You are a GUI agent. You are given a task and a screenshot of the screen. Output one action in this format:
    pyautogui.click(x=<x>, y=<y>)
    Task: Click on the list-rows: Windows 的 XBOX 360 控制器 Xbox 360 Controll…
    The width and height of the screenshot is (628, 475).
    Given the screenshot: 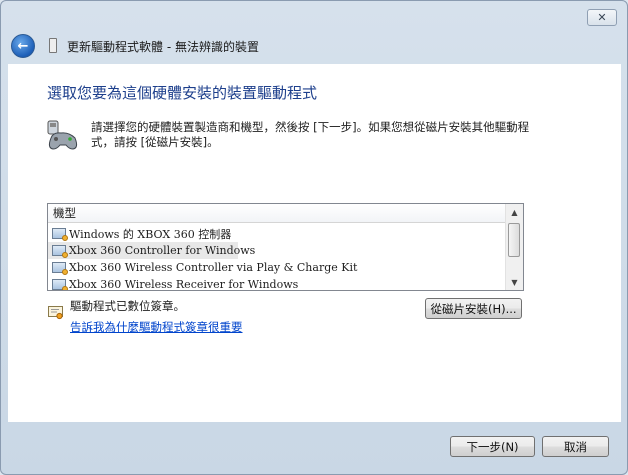 What is the action you would take?
    pyautogui.click(x=277, y=258)
    